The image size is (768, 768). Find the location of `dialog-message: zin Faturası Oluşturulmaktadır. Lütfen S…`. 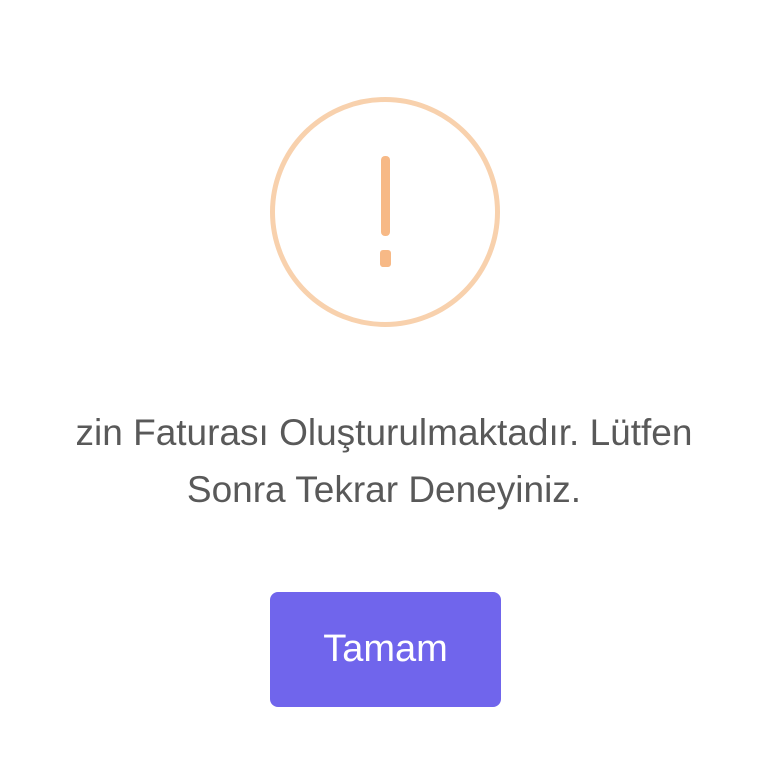

dialog-message: zin Faturası Oluşturulmaktadır. Lütfen S… is located at coordinates (384, 461).